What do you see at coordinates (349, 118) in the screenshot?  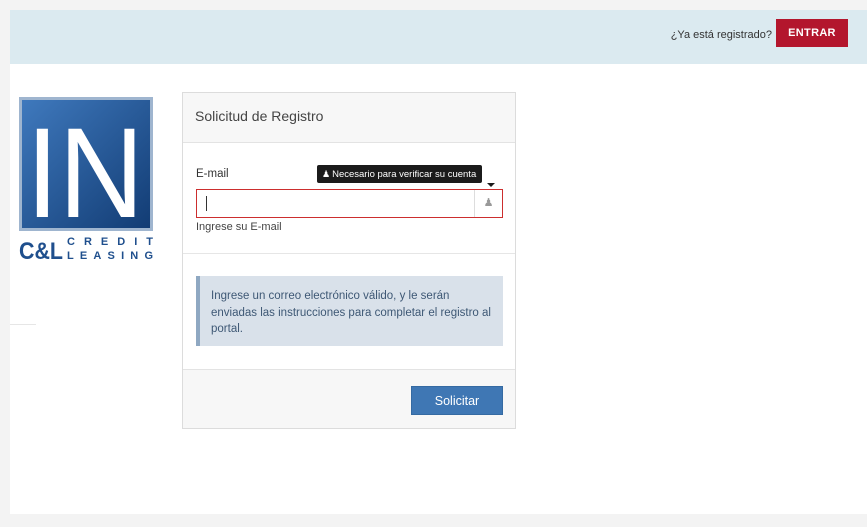 I see `panel-header: Solicitud de Registro` at bounding box center [349, 118].